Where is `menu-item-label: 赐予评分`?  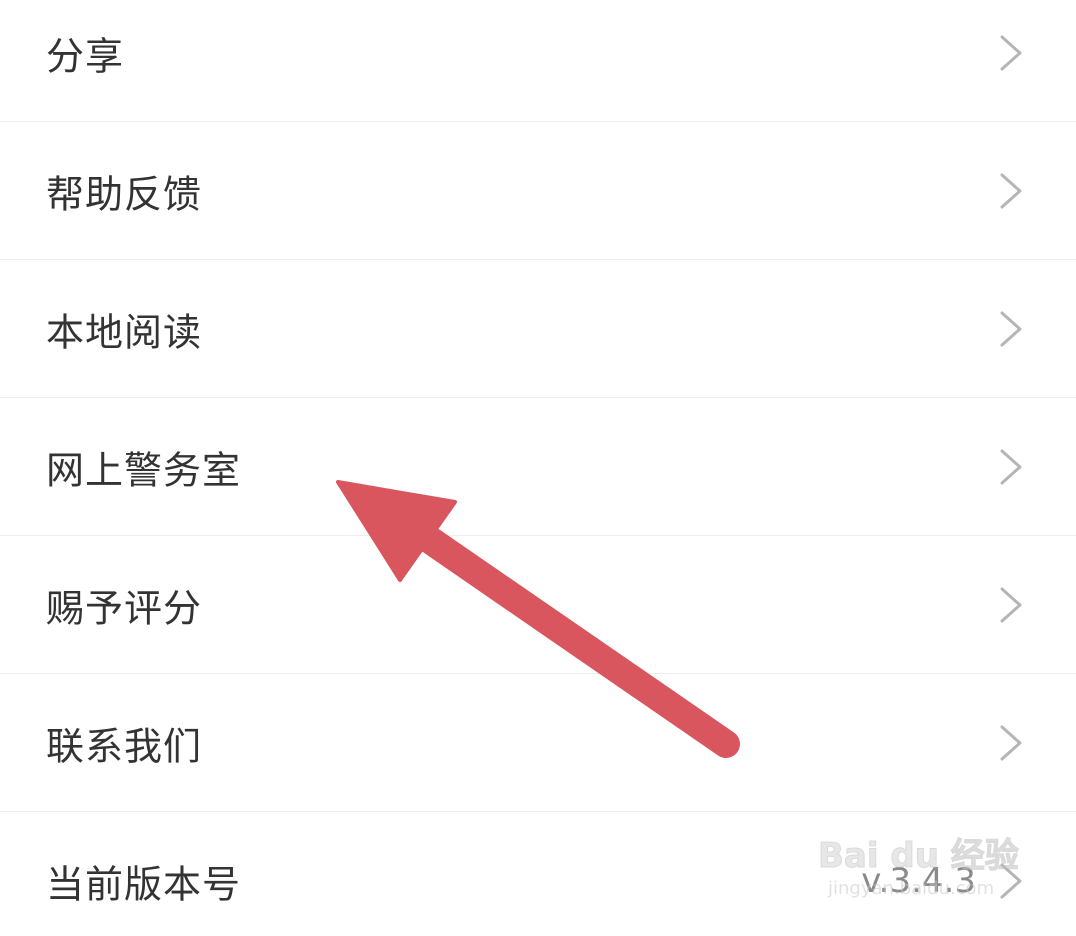
menu-item-label: 赐予评分 is located at coordinates (124, 608).